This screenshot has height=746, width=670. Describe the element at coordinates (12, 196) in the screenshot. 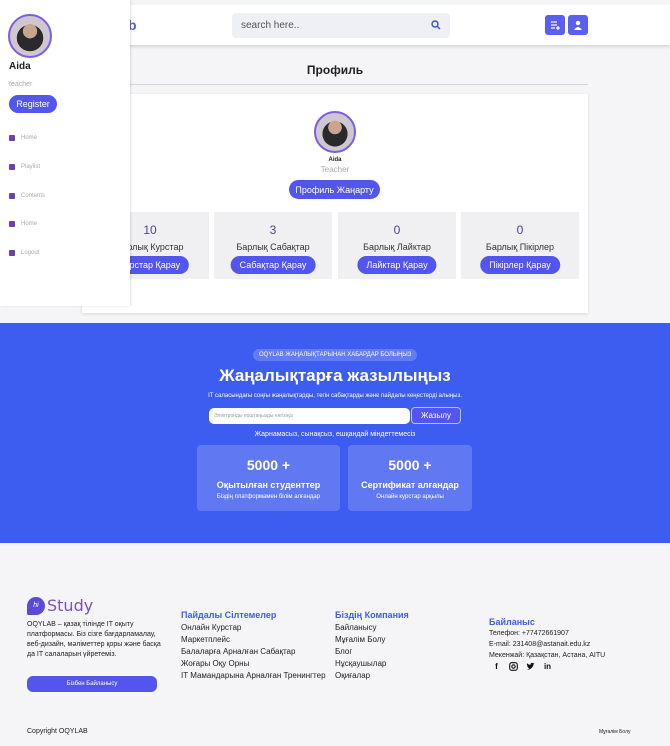

I see `contents-icon` at that location.